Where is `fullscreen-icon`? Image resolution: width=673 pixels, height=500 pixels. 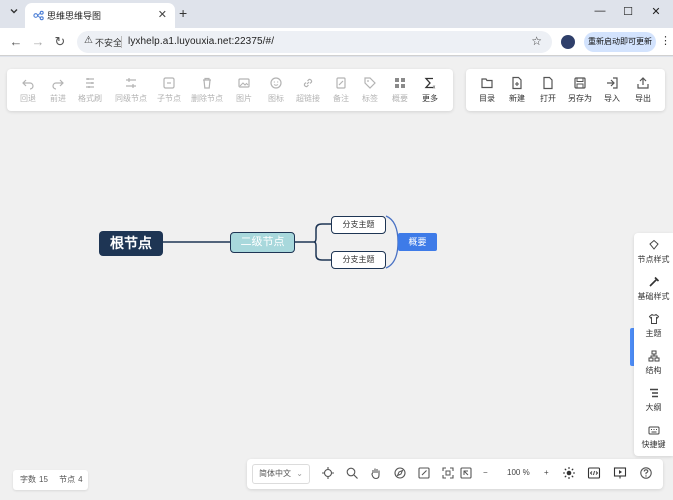 fullscreen-icon is located at coordinates (466, 473).